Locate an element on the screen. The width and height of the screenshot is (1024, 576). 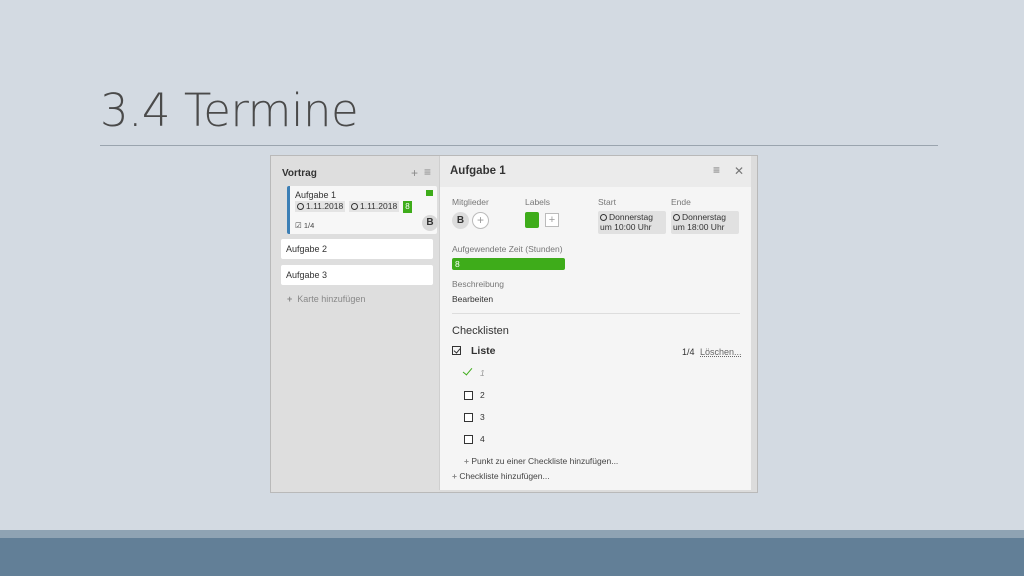
list-title: Vortrag is located at coordinates (299, 173).